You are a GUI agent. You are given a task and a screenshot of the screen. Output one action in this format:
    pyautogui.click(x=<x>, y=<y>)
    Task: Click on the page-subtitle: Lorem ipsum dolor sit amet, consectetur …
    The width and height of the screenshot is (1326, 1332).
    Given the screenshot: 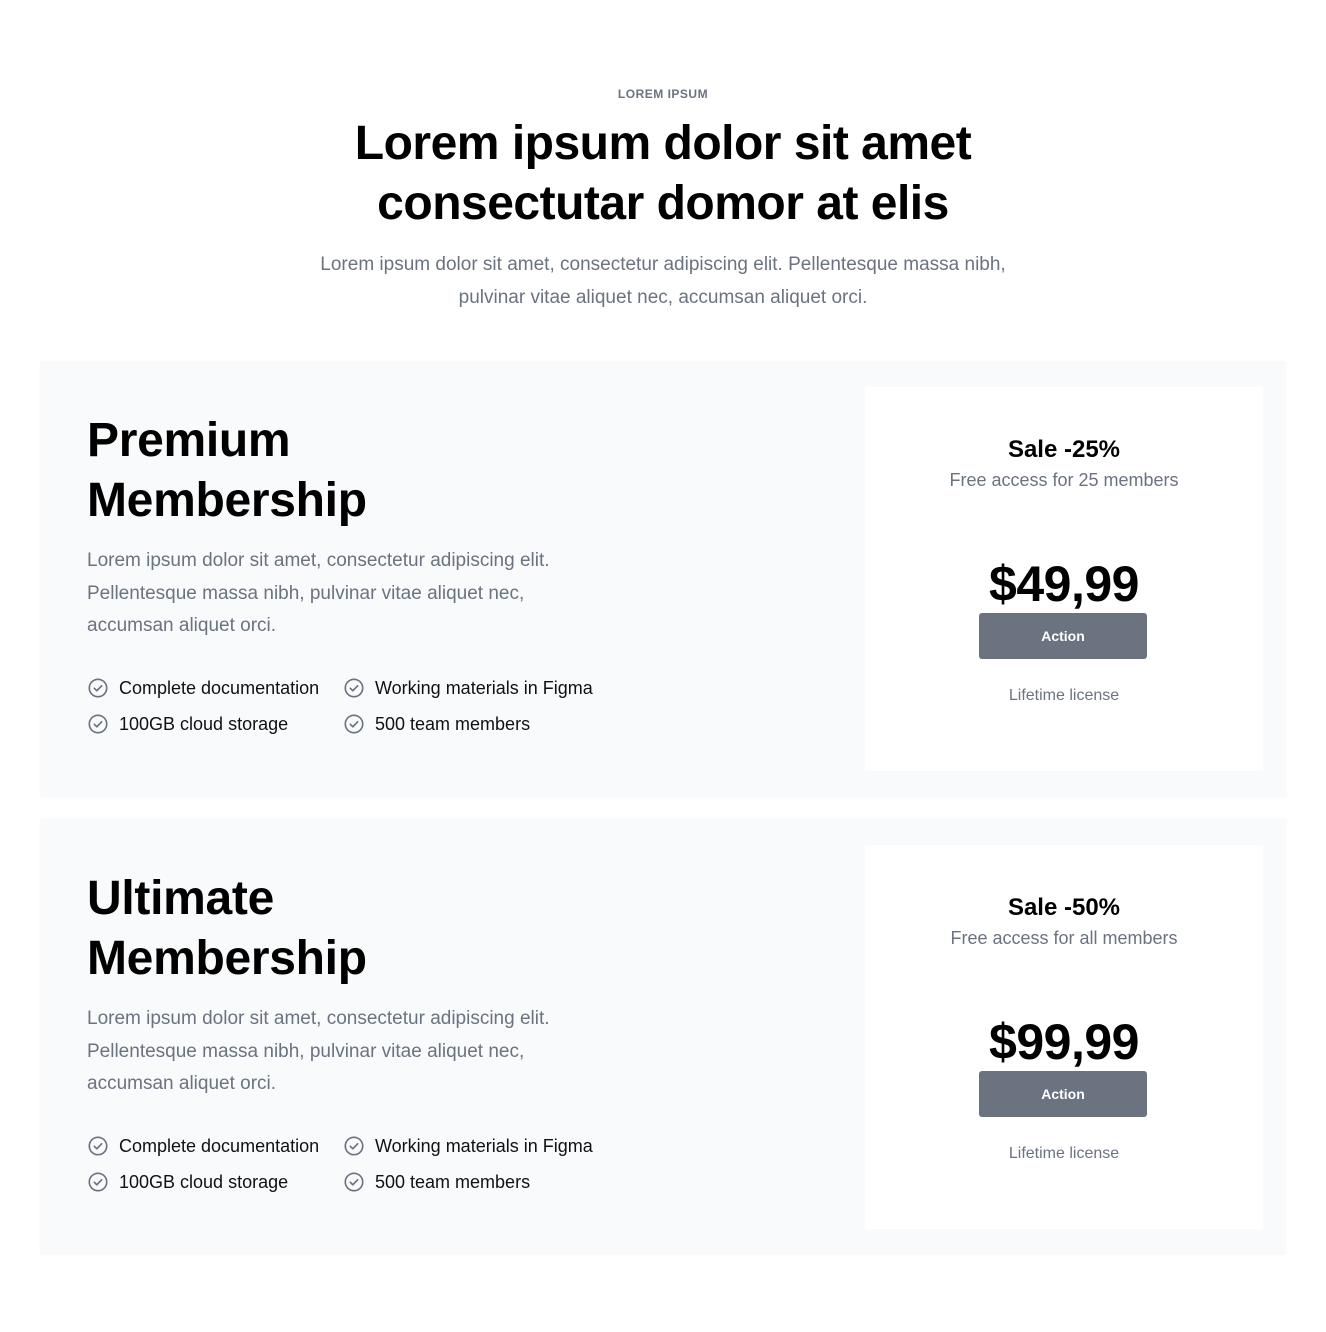 What is the action you would take?
    pyautogui.click(x=663, y=281)
    